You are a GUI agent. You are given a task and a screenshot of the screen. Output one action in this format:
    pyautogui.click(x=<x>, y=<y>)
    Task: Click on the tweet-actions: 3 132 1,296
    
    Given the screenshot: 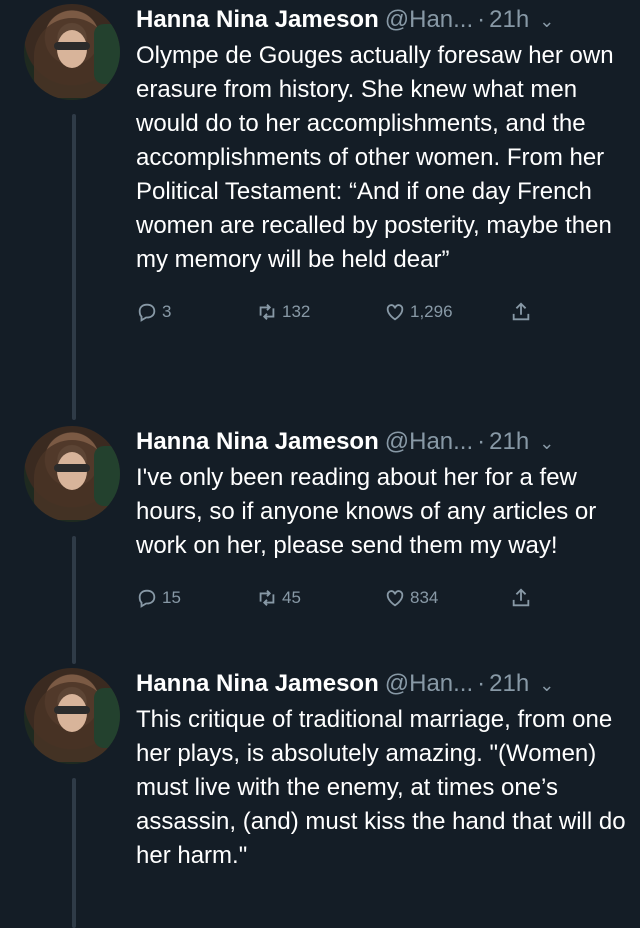 What is the action you would take?
    pyautogui.click(x=382, y=312)
    